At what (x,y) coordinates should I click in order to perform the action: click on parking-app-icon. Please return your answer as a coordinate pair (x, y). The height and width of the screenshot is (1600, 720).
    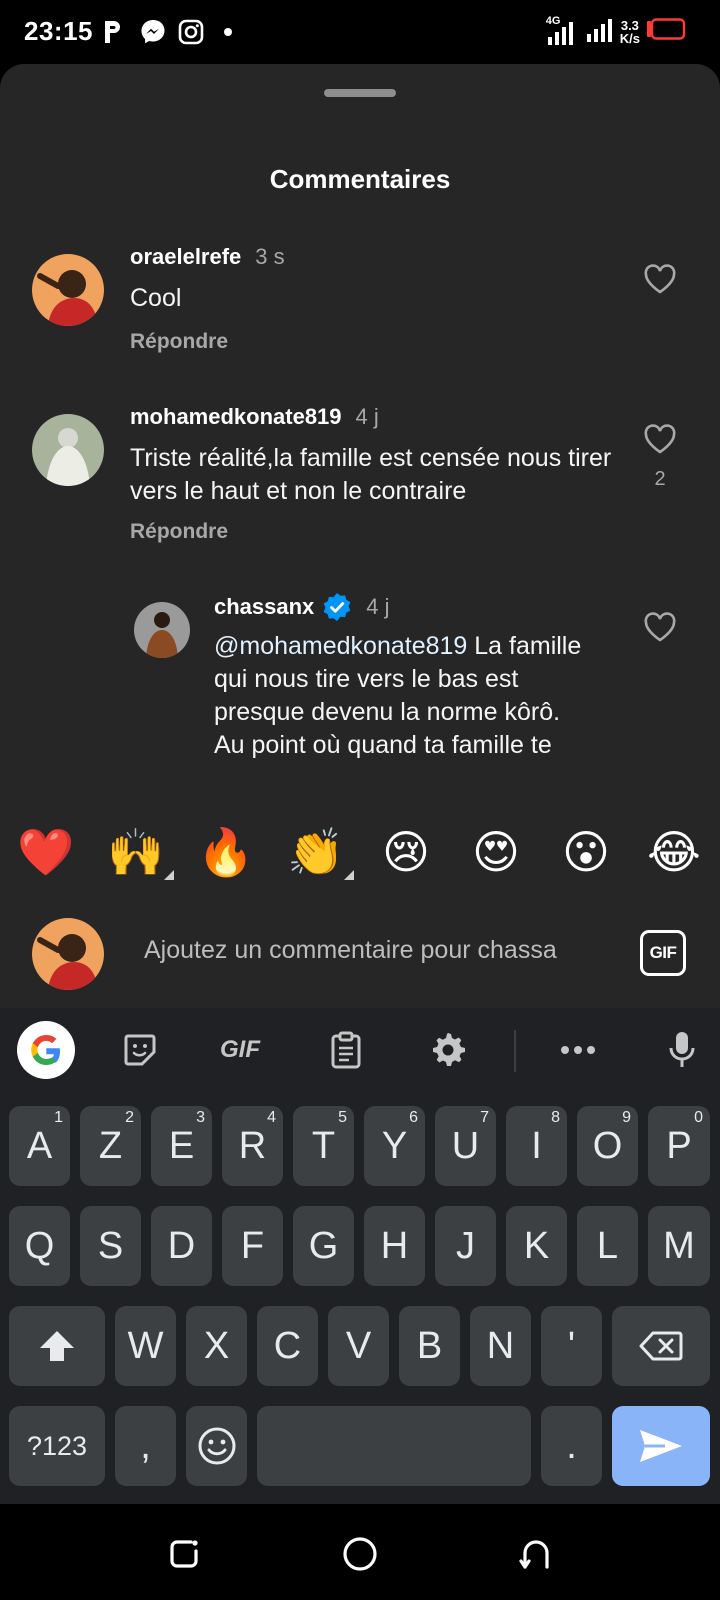
    Looking at the image, I should click on (113, 32).